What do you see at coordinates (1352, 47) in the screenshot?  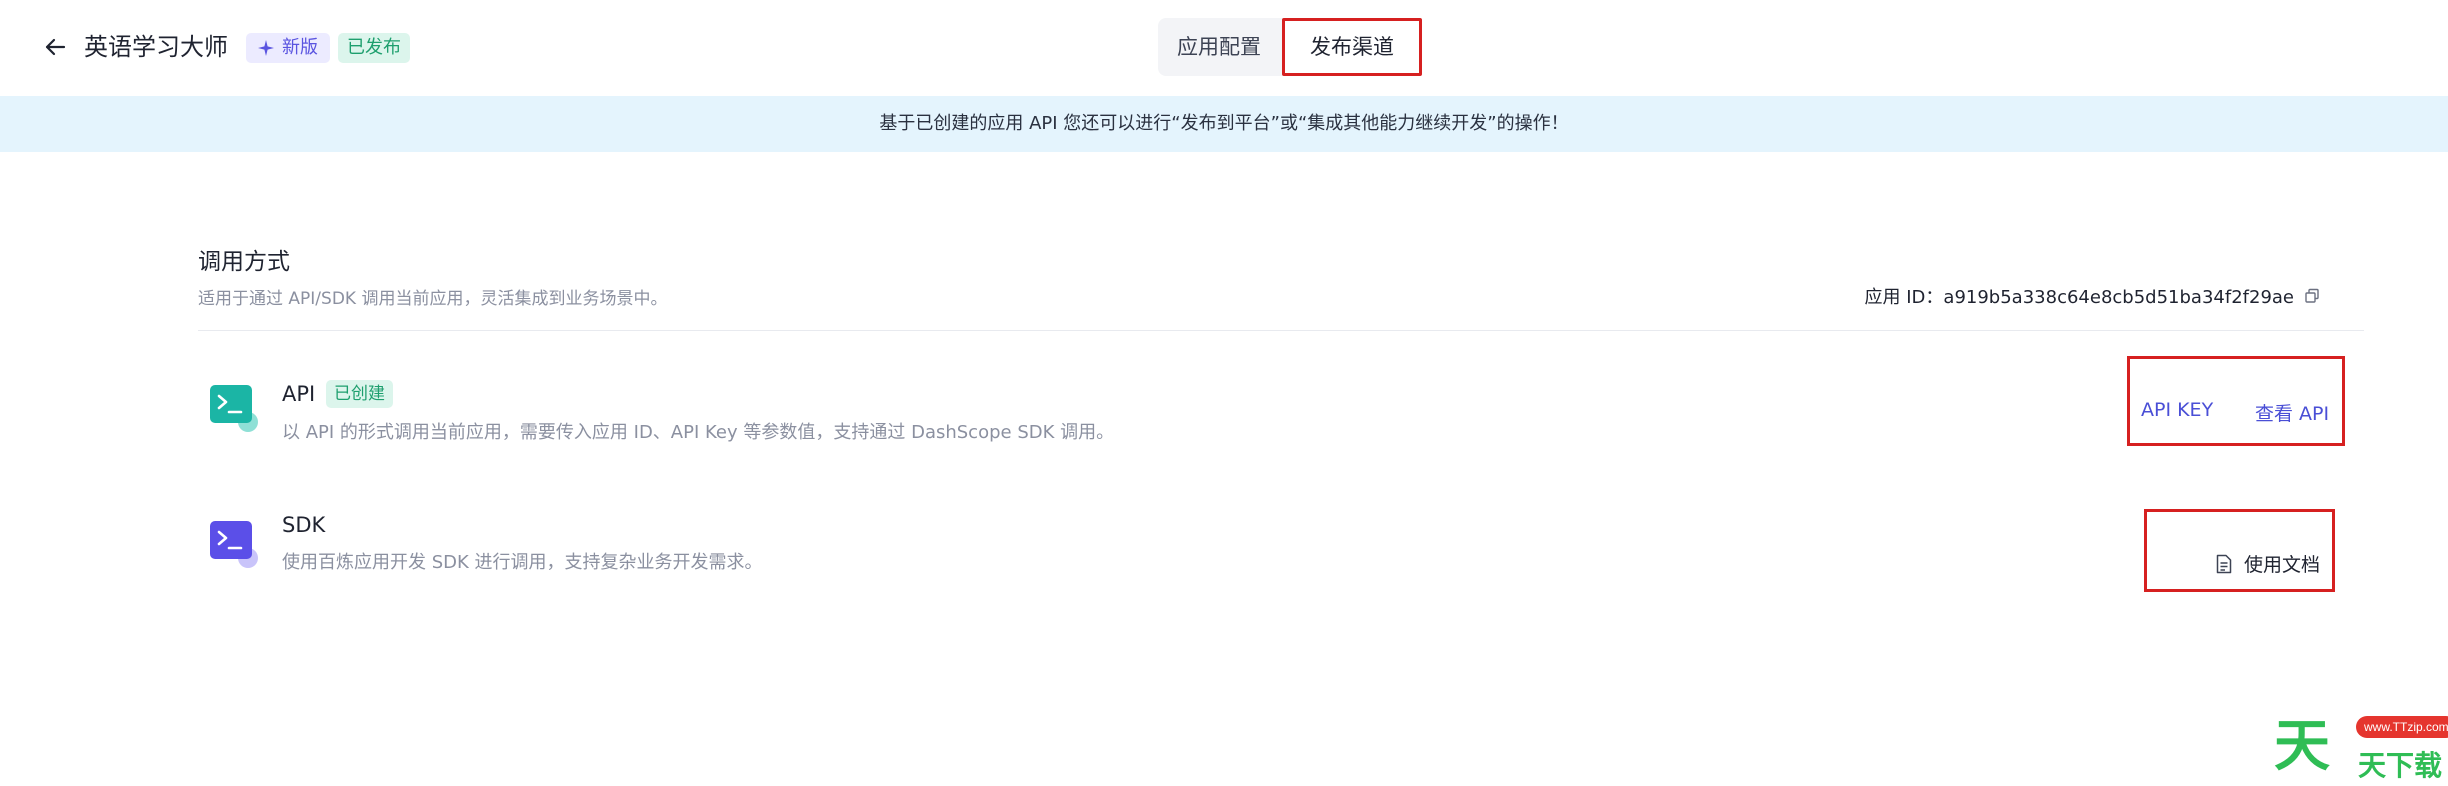 I see `tab-publish-channel: 发布渠道` at bounding box center [1352, 47].